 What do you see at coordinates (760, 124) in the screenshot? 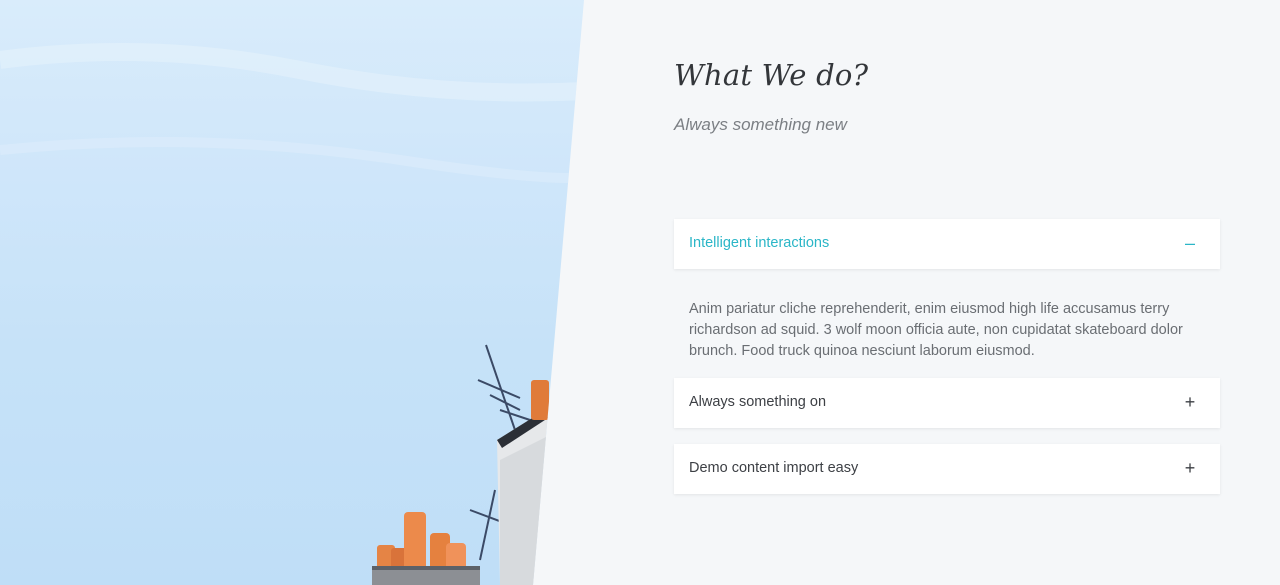
I see `section-subtitle: Always something new` at bounding box center [760, 124].